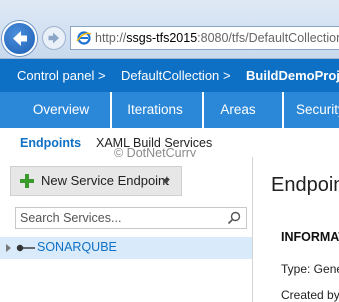 The width and height of the screenshot is (339, 302). Describe the element at coordinates (310, 269) in the screenshot. I see `type-line: Type: Gene` at that location.